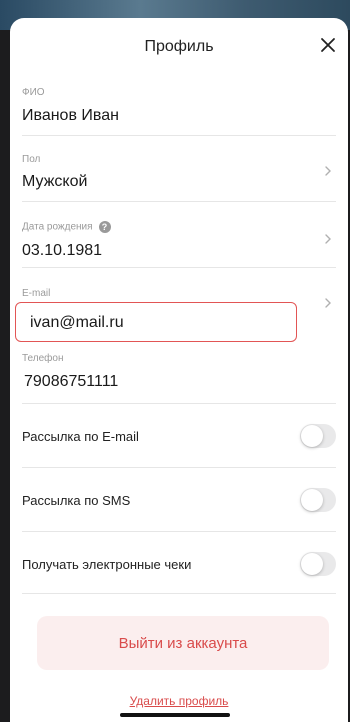 The height and width of the screenshot is (722, 350). Describe the element at coordinates (80, 436) in the screenshot. I see `email-newsletter-label: Рассылка по E-mail` at that location.